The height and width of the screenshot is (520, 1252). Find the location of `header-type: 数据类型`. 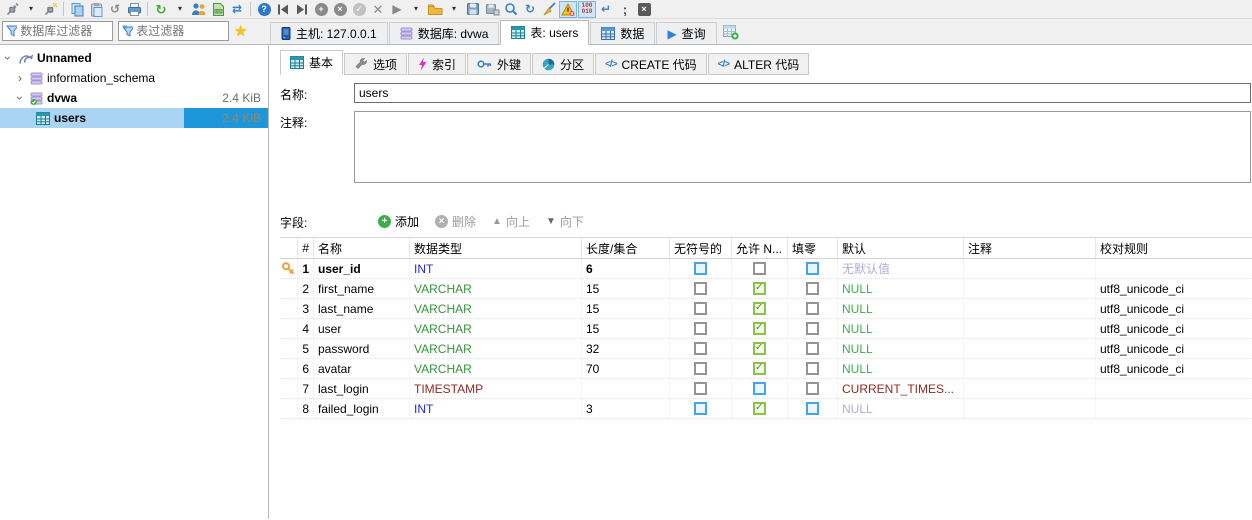

header-type: 数据类型 is located at coordinates (496, 248).